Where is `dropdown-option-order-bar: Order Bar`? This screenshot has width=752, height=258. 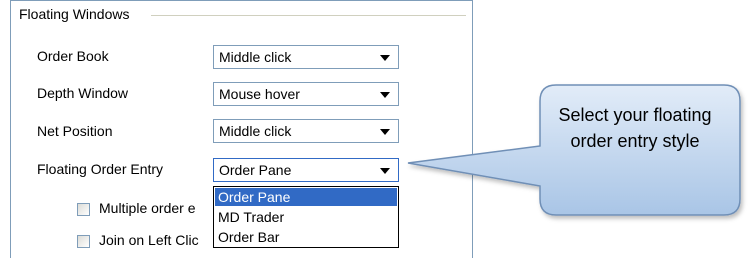 dropdown-option-order-bar: Order Bar is located at coordinates (306, 237).